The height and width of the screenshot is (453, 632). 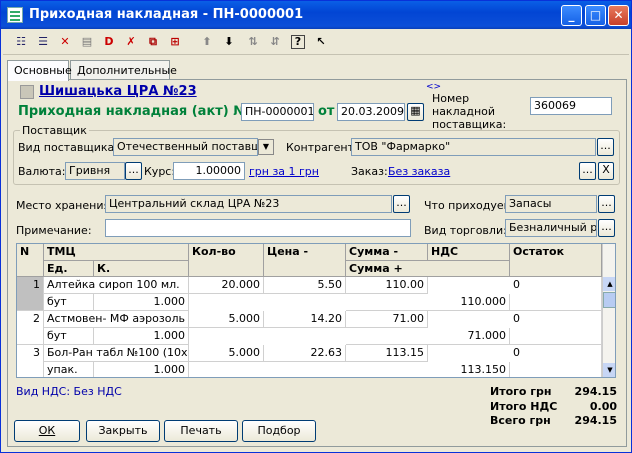 What do you see at coordinates (305, 319) in the screenshot?
I see `row-price: 14.20` at bounding box center [305, 319].